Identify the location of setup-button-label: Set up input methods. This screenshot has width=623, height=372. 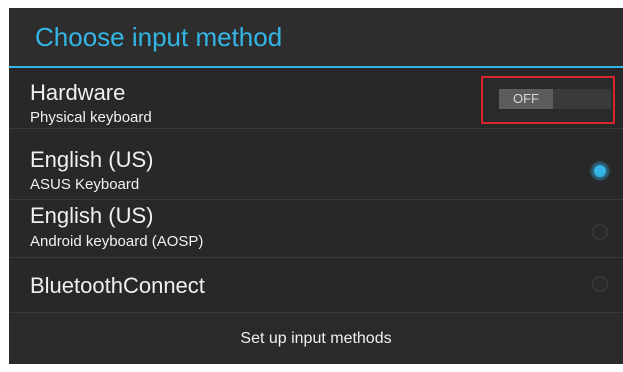
(316, 338).